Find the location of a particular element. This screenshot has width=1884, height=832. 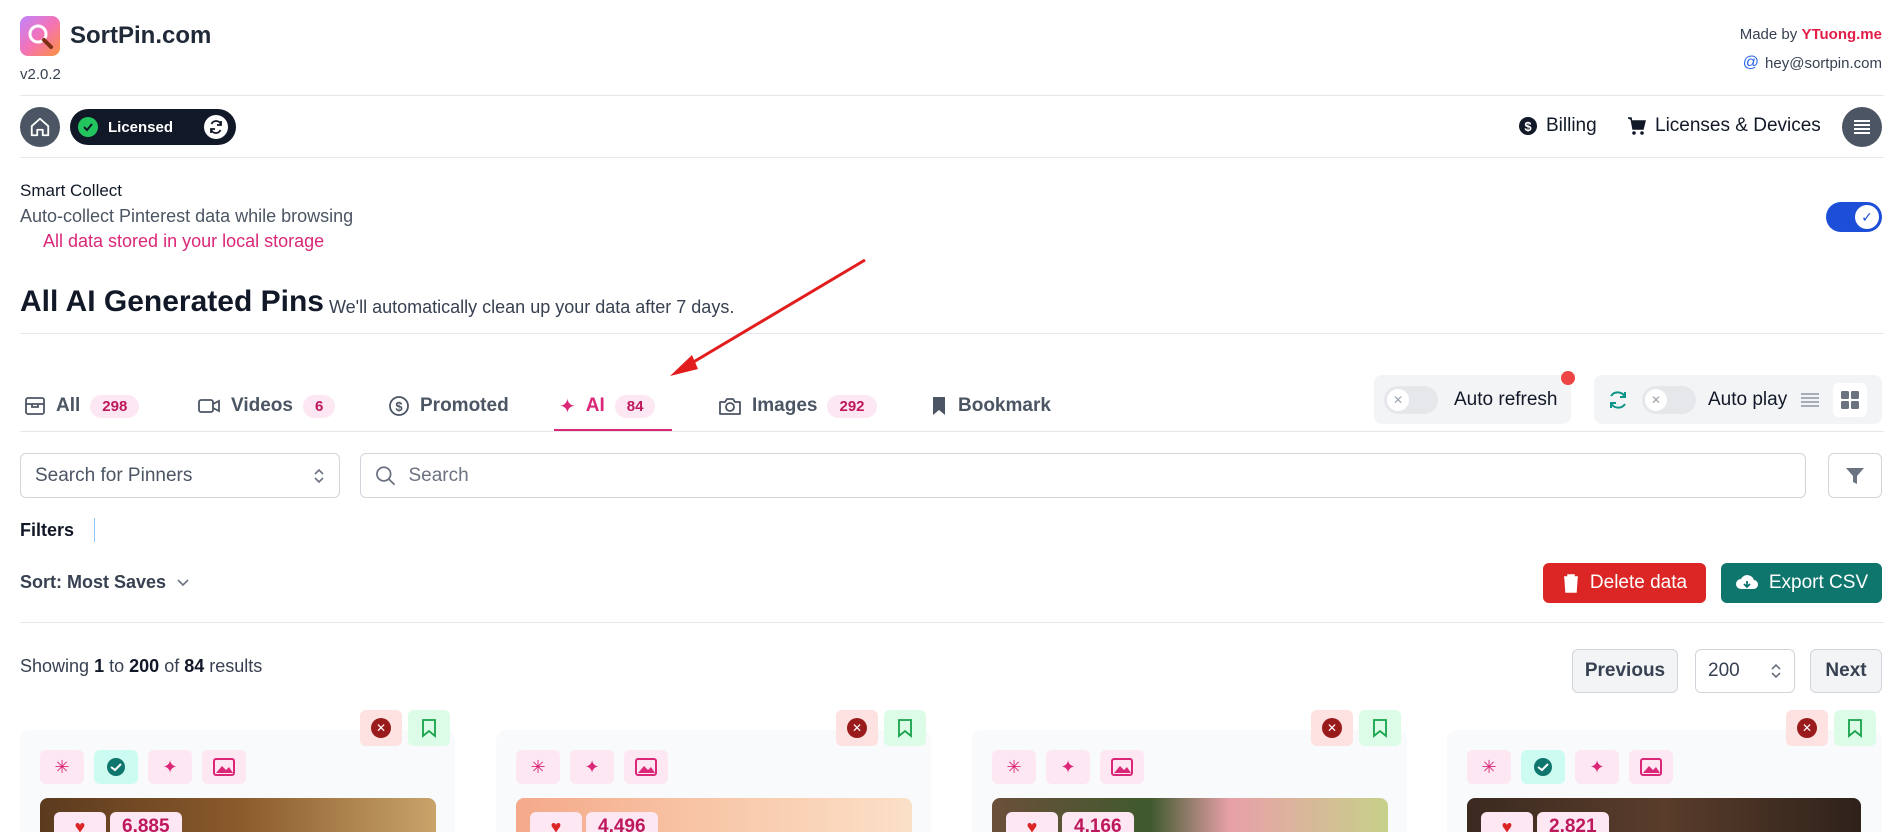

tab-images: Images 292 is located at coordinates (797, 406).